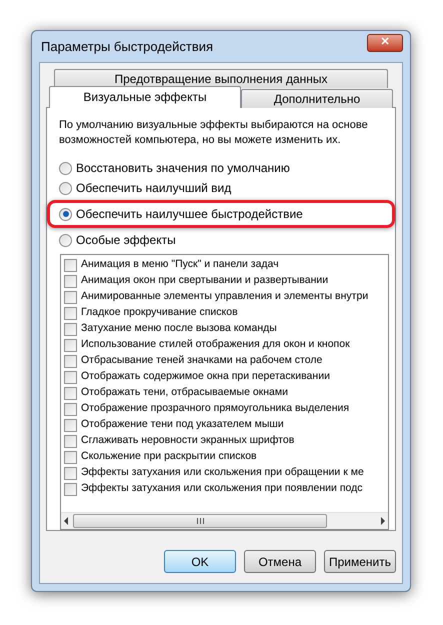 The image size is (443, 625). Describe the element at coordinates (221, 214) in the screenshot. I see `radio-option: Обеспечить наилучшее быстродействие` at that location.